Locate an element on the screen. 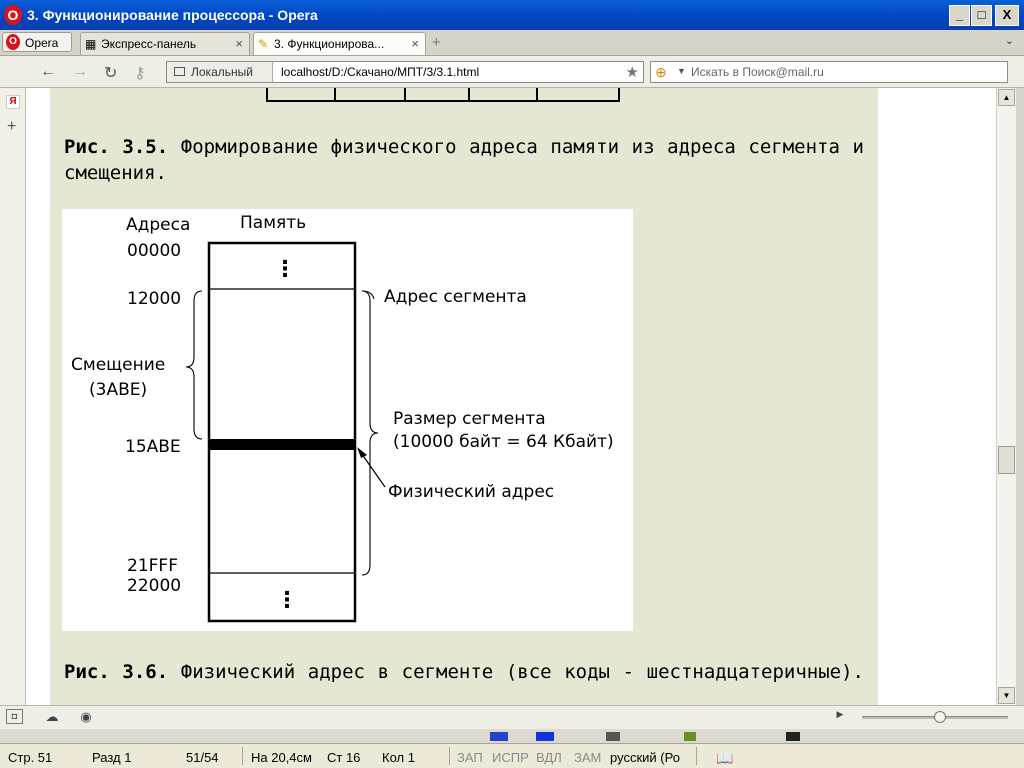 Image resolution: width=1024 pixels, height=768 pixels. zoom-slider-knob is located at coordinates (940, 717).